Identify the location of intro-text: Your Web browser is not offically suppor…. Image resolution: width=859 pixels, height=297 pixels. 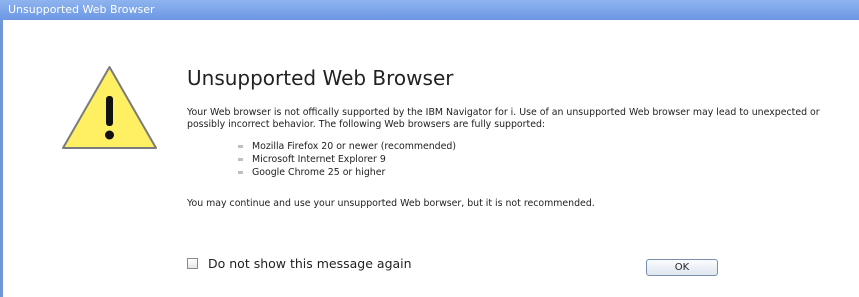
(503, 118).